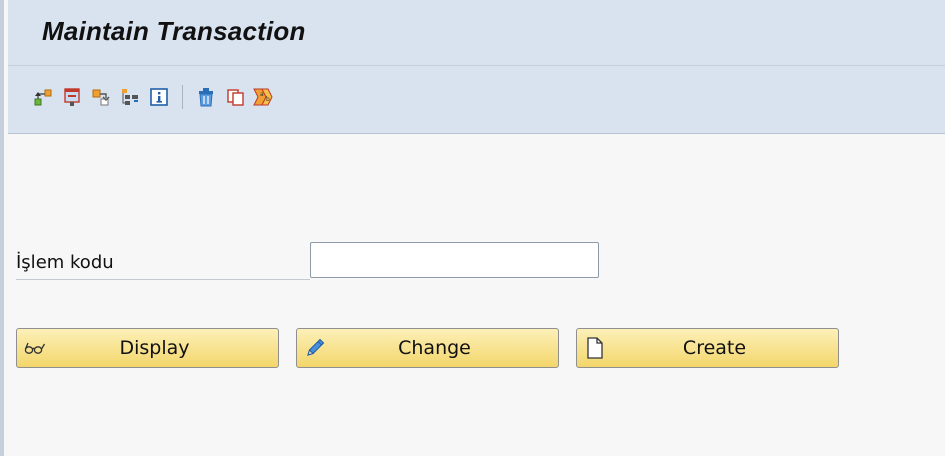 The image size is (945, 456). Describe the element at coordinates (262, 94) in the screenshot. I see `svg-text: a` at that location.